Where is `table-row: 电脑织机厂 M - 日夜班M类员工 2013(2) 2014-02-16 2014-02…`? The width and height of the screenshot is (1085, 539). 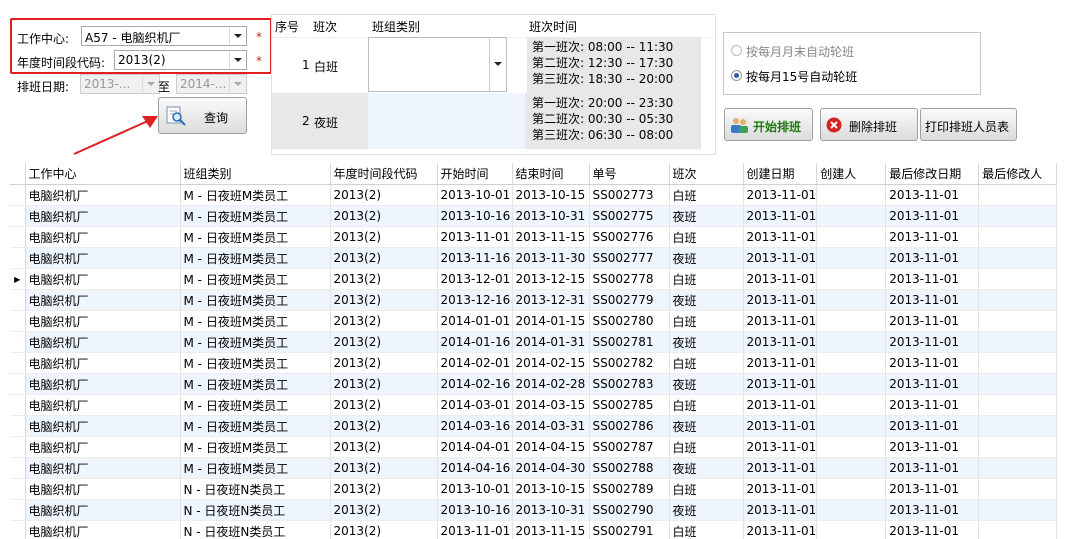
table-row: 电脑织机厂 M - 日夜班M类员工 2013(2) 2014-02-16 2014-02… is located at coordinates (534, 384).